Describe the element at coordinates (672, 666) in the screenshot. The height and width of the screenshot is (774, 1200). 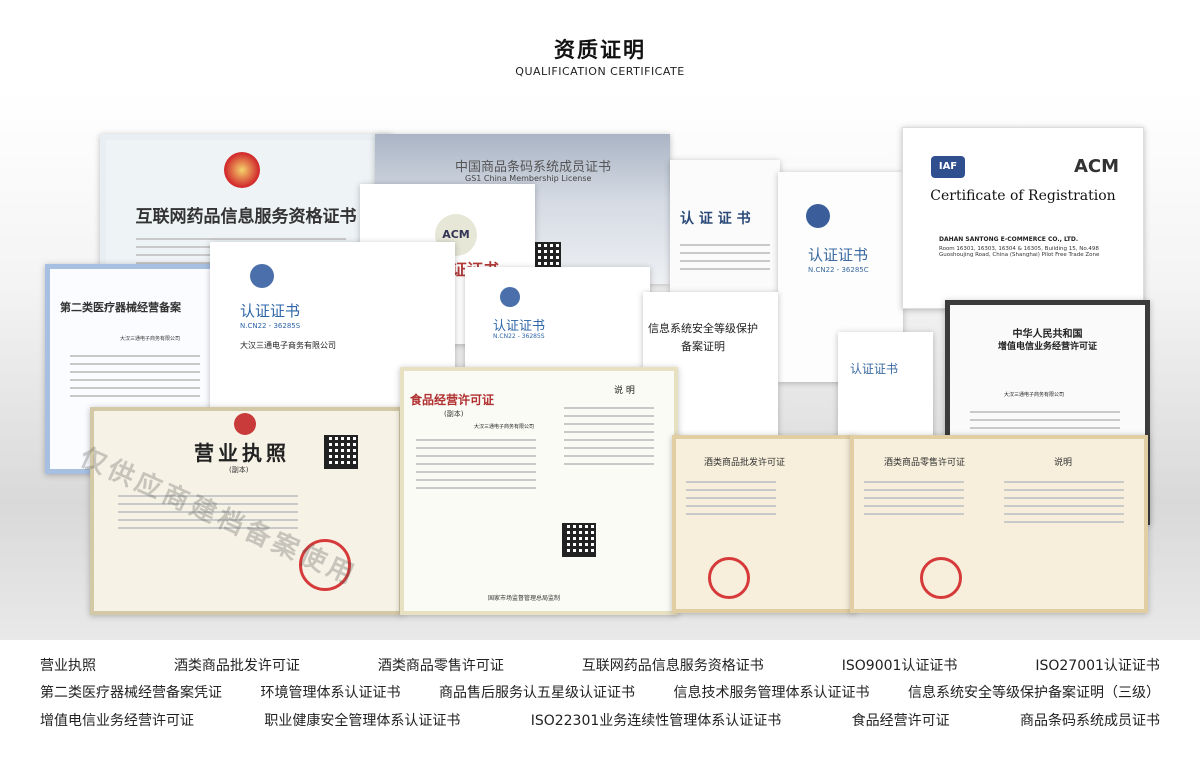
I see `label-item: 互联网药品信息服务资格证书` at that location.